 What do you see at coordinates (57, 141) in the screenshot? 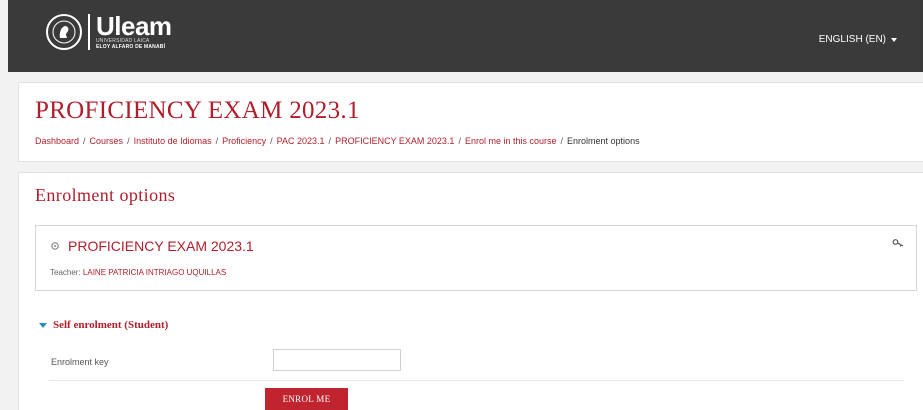
I see `breadcrumb-dashboard: Dashboard` at bounding box center [57, 141].